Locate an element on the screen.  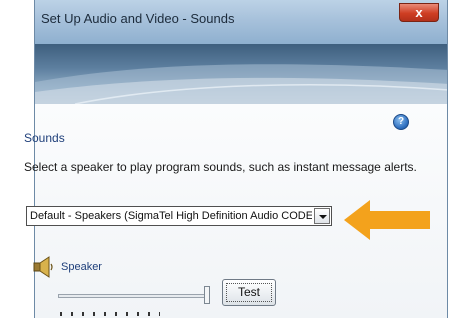
help-button: ? is located at coordinates (401, 122).